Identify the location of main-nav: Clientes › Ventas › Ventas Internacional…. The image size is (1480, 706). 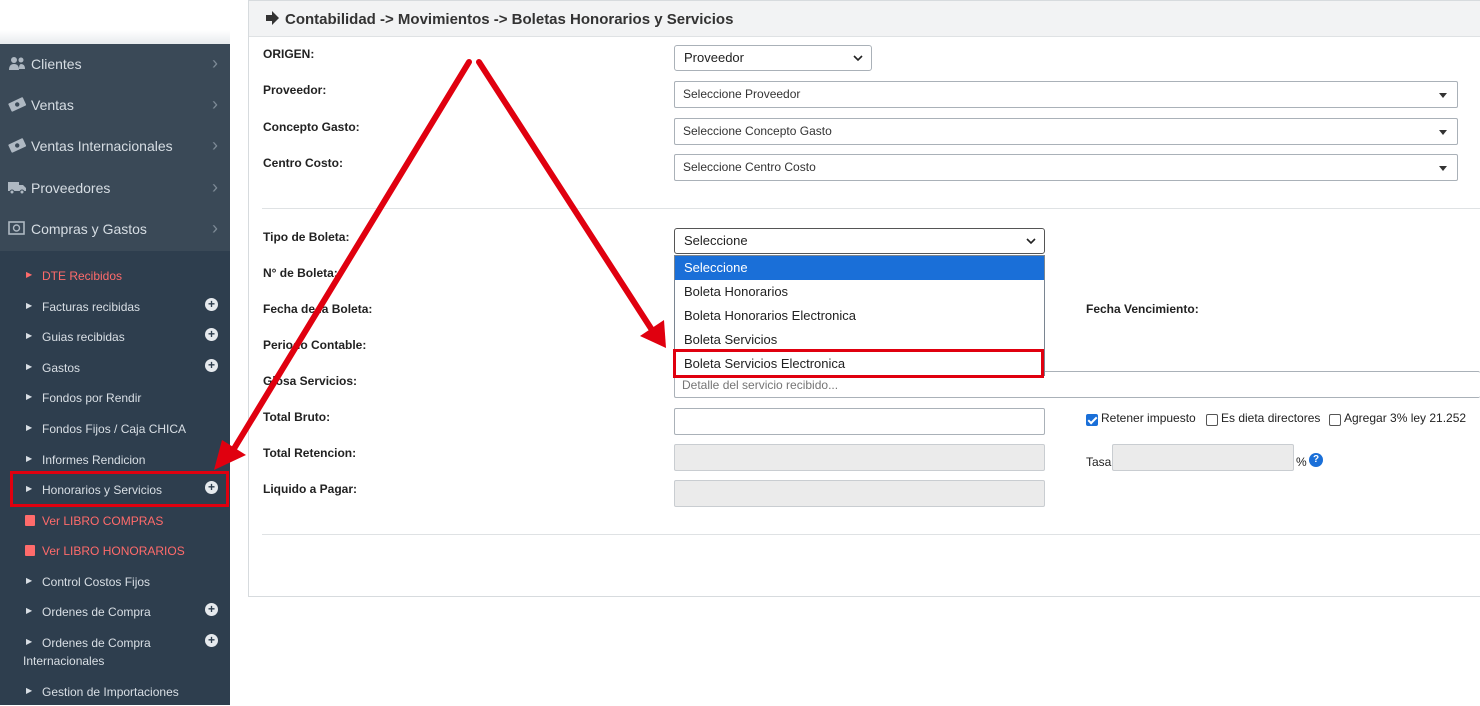
(115, 147).